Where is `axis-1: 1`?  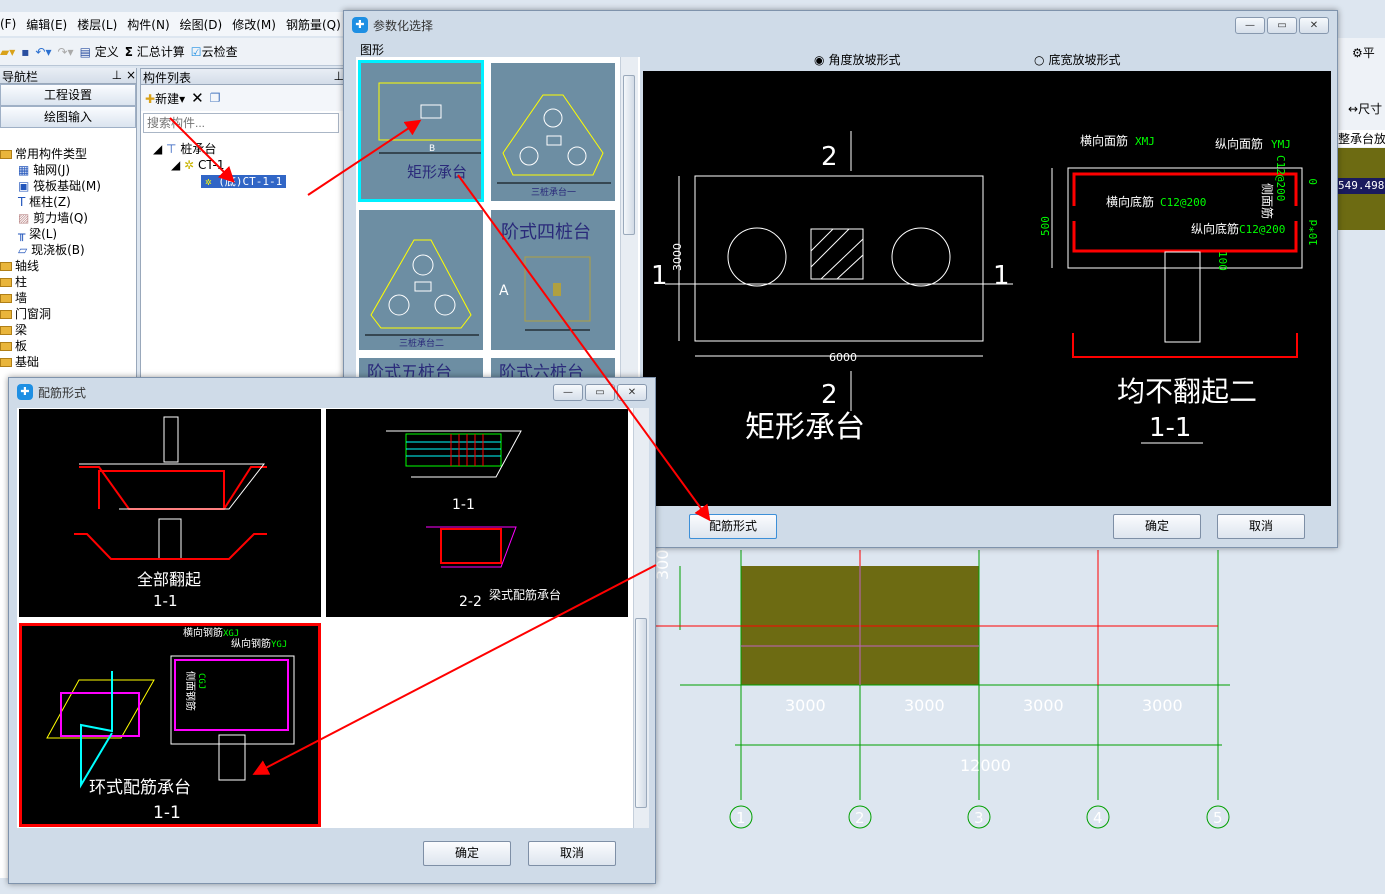 axis-1: 1 is located at coordinates (741, 818).